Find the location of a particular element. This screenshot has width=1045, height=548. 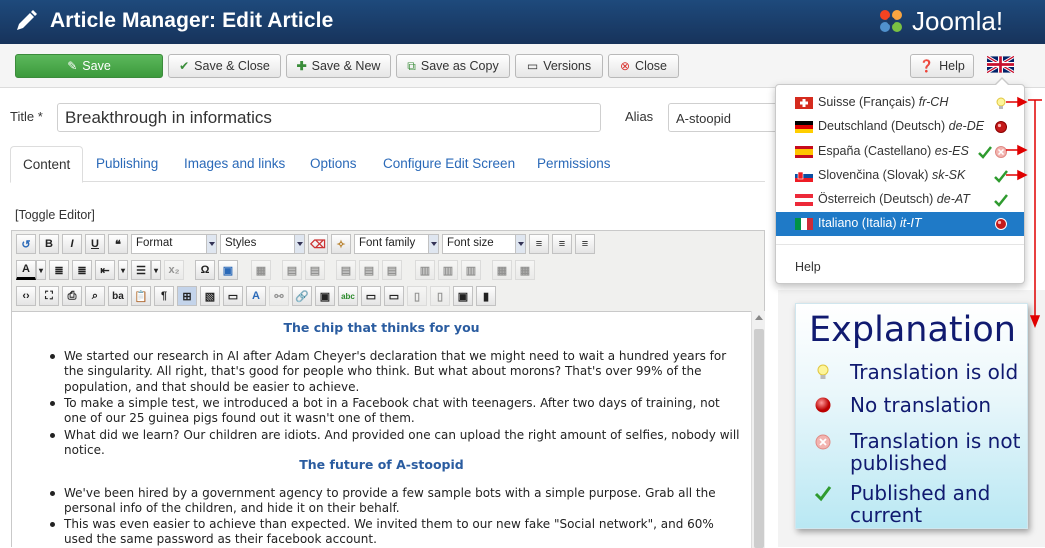

undo-icon: ↺ is located at coordinates (26, 244).